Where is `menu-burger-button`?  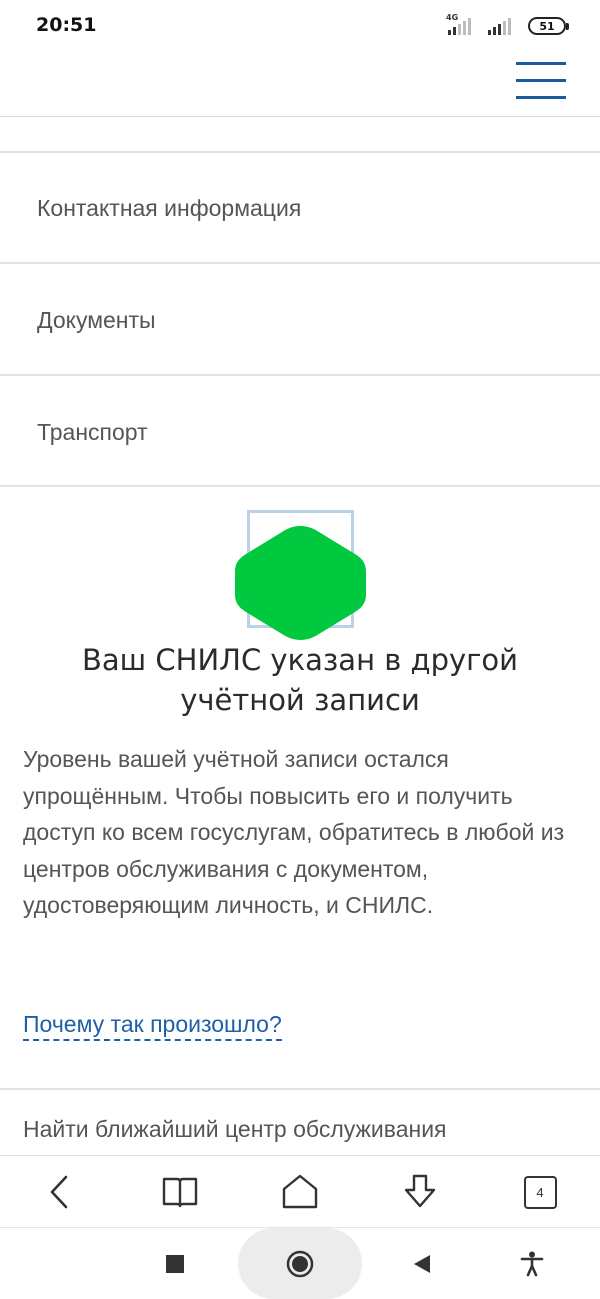
menu-burger-button is located at coordinates (541, 80).